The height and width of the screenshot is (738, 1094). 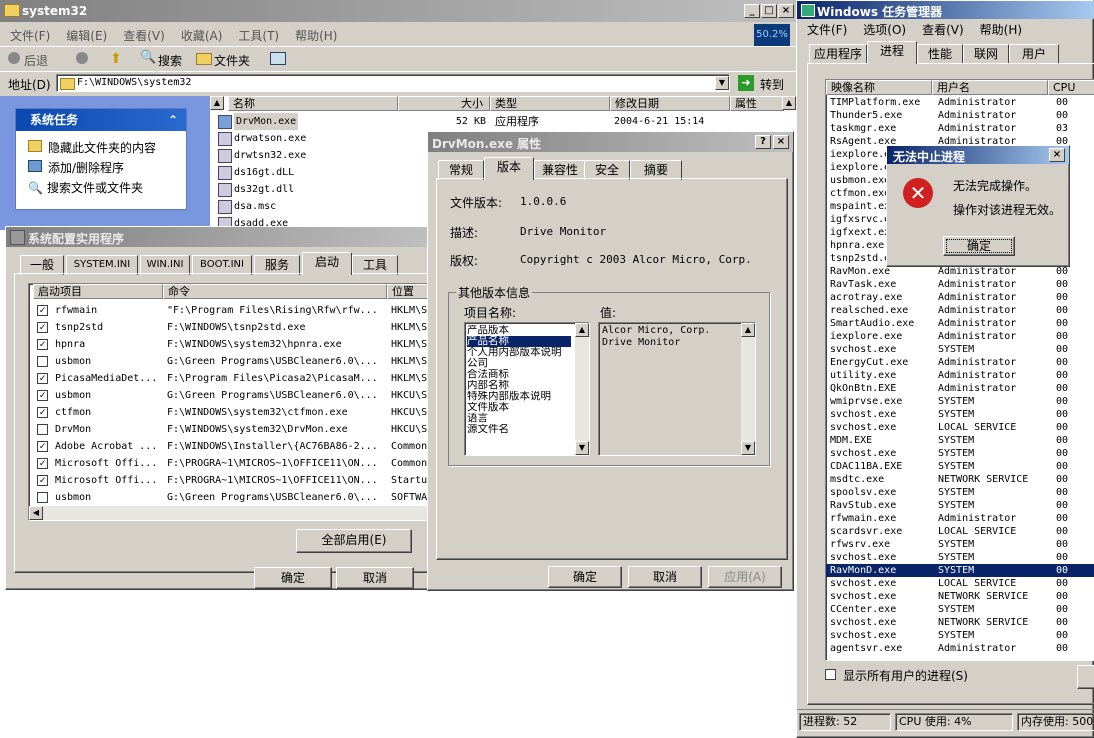 What do you see at coordinates (960, 375) in the screenshot?
I see `process-row: utility.exe Administrator 00` at bounding box center [960, 375].